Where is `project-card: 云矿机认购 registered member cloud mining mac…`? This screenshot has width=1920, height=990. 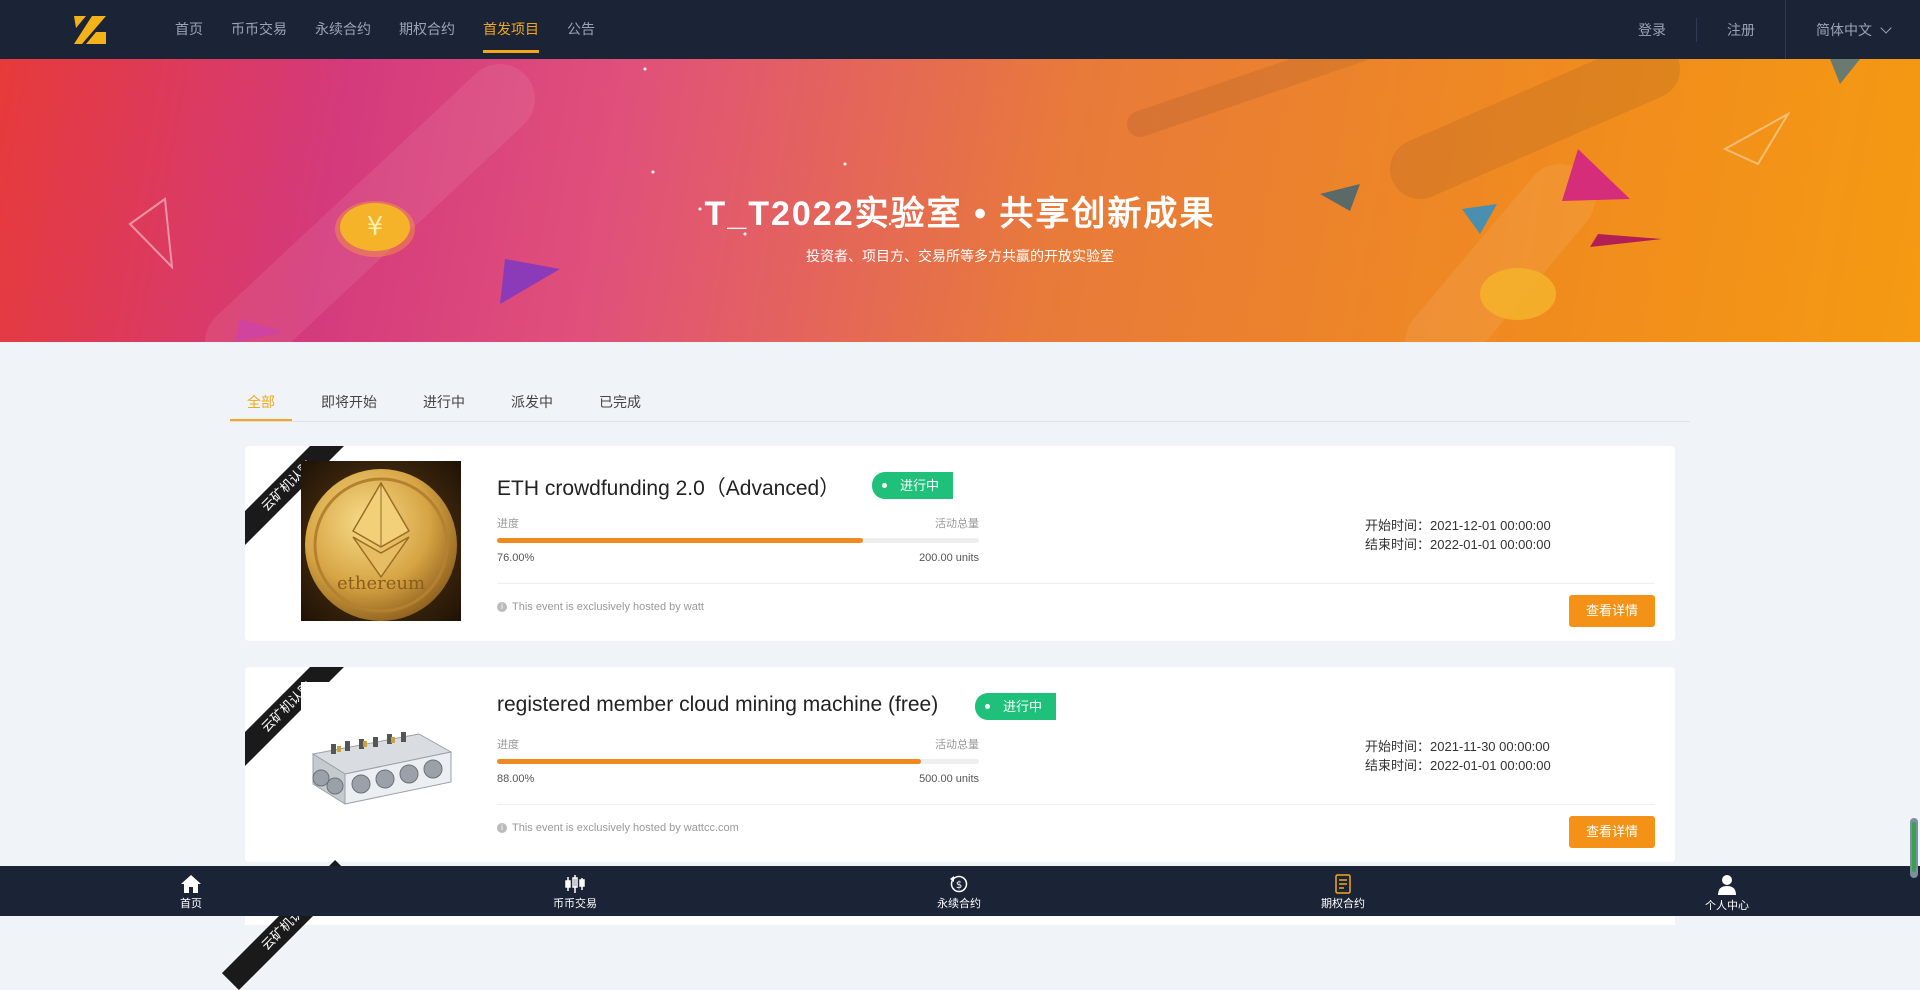
project-card: 云矿机认购 registered member cloud mining mac… is located at coordinates (960, 764).